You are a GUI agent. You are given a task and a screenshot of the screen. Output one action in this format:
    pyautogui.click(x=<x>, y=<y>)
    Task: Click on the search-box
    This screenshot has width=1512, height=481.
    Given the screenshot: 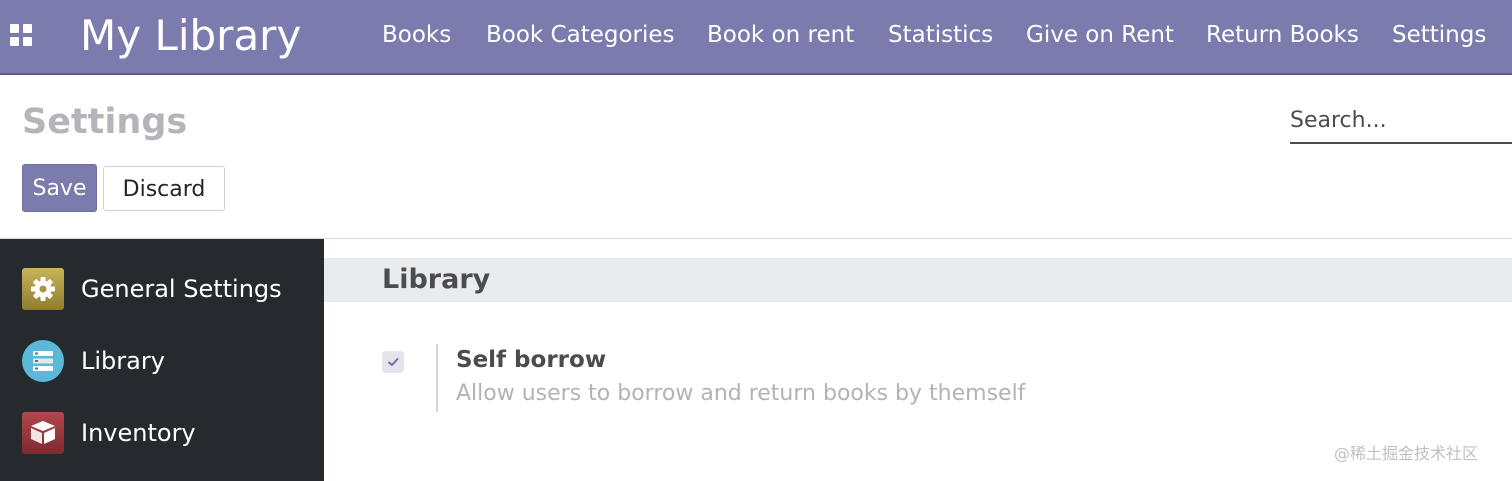 What is the action you would take?
    pyautogui.click(x=1401, y=123)
    